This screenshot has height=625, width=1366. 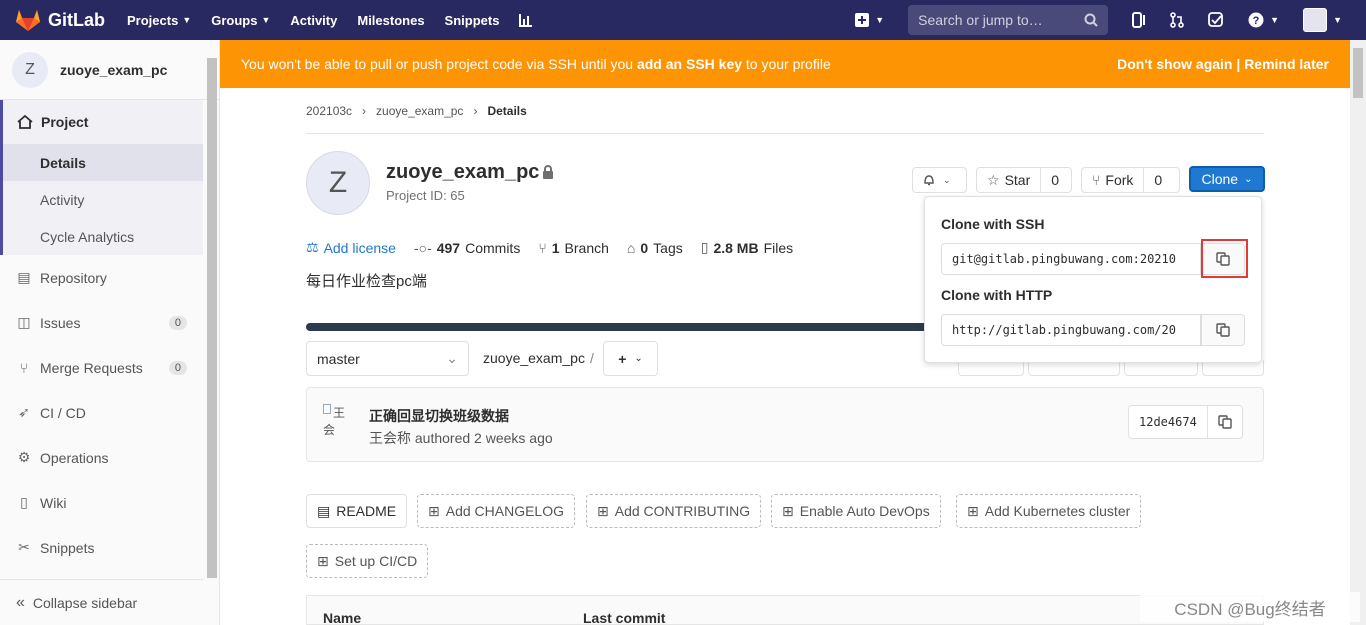 I want to click on commit-title: 正确回显切换班级数据, so click(x=439, y=416).